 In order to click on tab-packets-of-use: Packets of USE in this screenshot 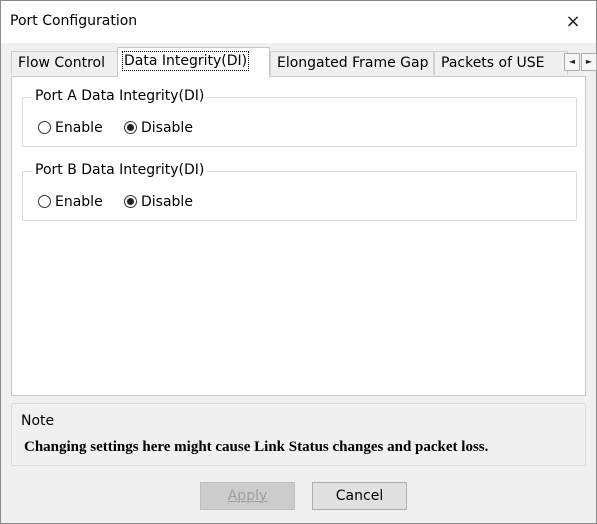, I will do `click(501, 63)`.